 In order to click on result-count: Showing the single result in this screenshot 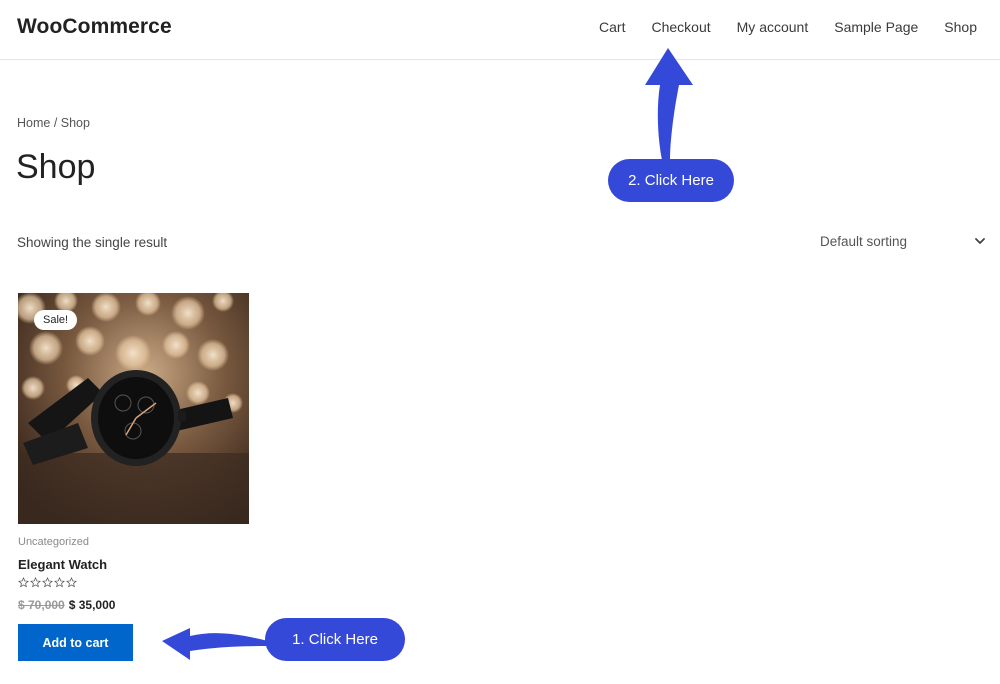, I will do `click(92, 242)`.